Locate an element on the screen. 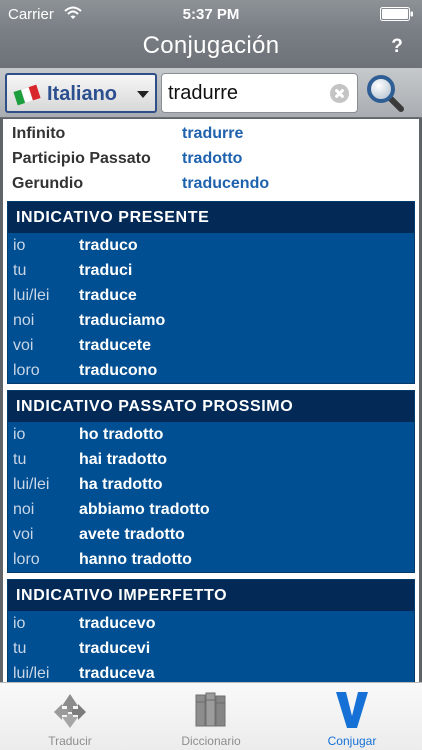 This screenshot has width=422, height=750. conjugation-row: lui/lei traduceva is located at coordinates (211, 671).